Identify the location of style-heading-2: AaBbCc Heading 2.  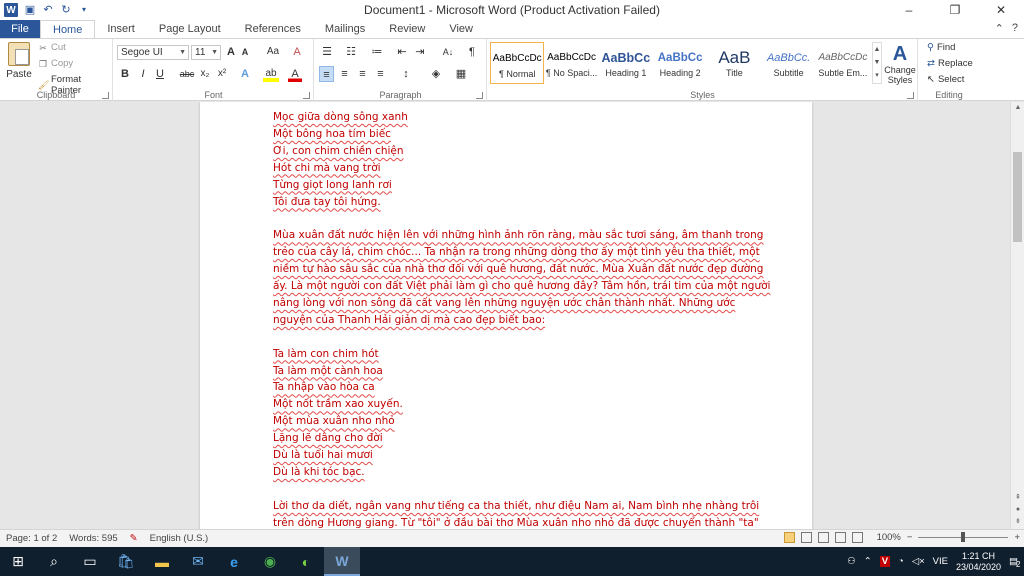
(680, 63).